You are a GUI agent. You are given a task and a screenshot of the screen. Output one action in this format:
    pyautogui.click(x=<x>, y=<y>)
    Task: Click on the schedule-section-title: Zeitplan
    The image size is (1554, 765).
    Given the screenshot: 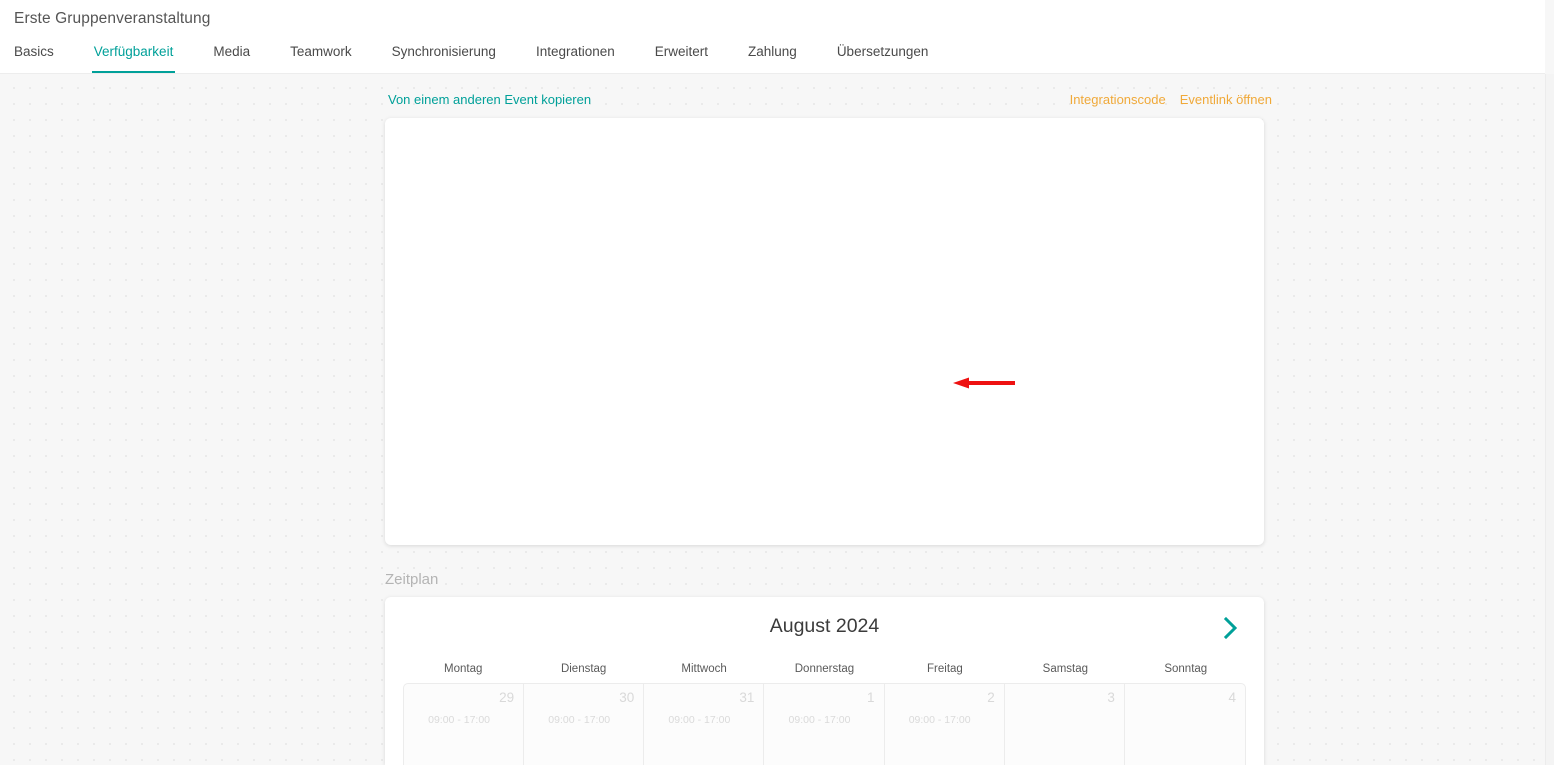 What is the action you would take?
    pyautogui.click(x=412, y=579)
    